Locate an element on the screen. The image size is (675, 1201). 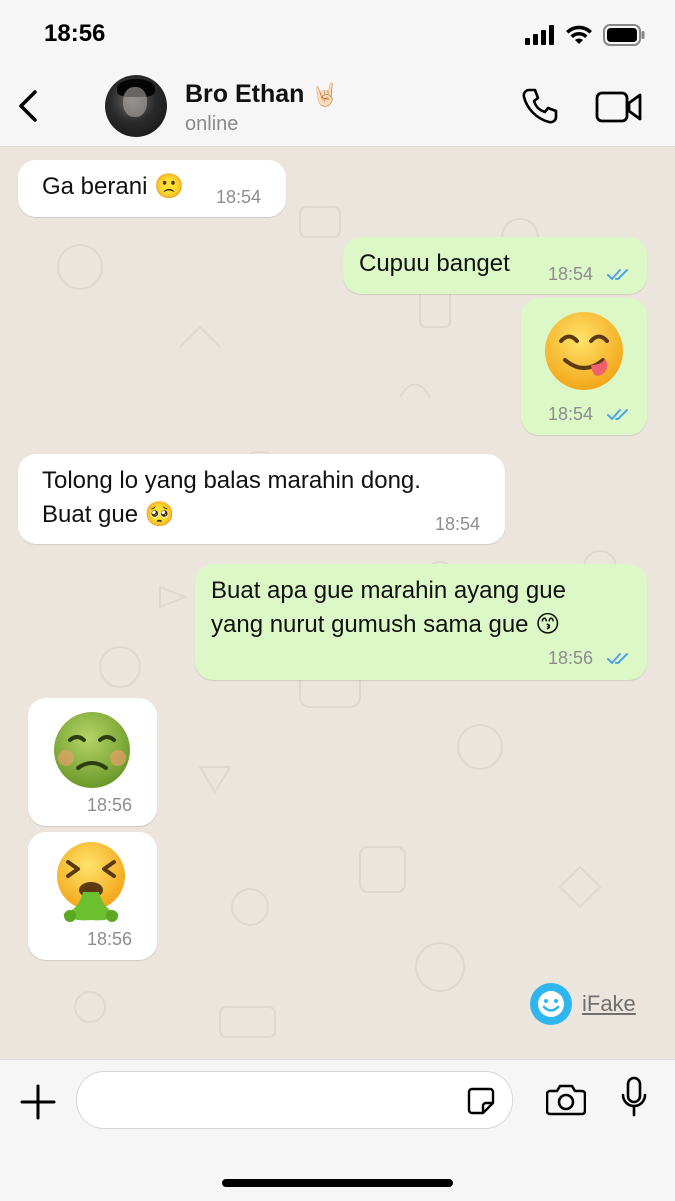
microphone-icon is located at coordinates (634, 1097).